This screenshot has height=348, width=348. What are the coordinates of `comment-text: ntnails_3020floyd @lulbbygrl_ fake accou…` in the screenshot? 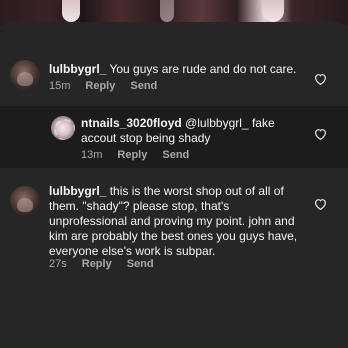 It's located at (181, 131).